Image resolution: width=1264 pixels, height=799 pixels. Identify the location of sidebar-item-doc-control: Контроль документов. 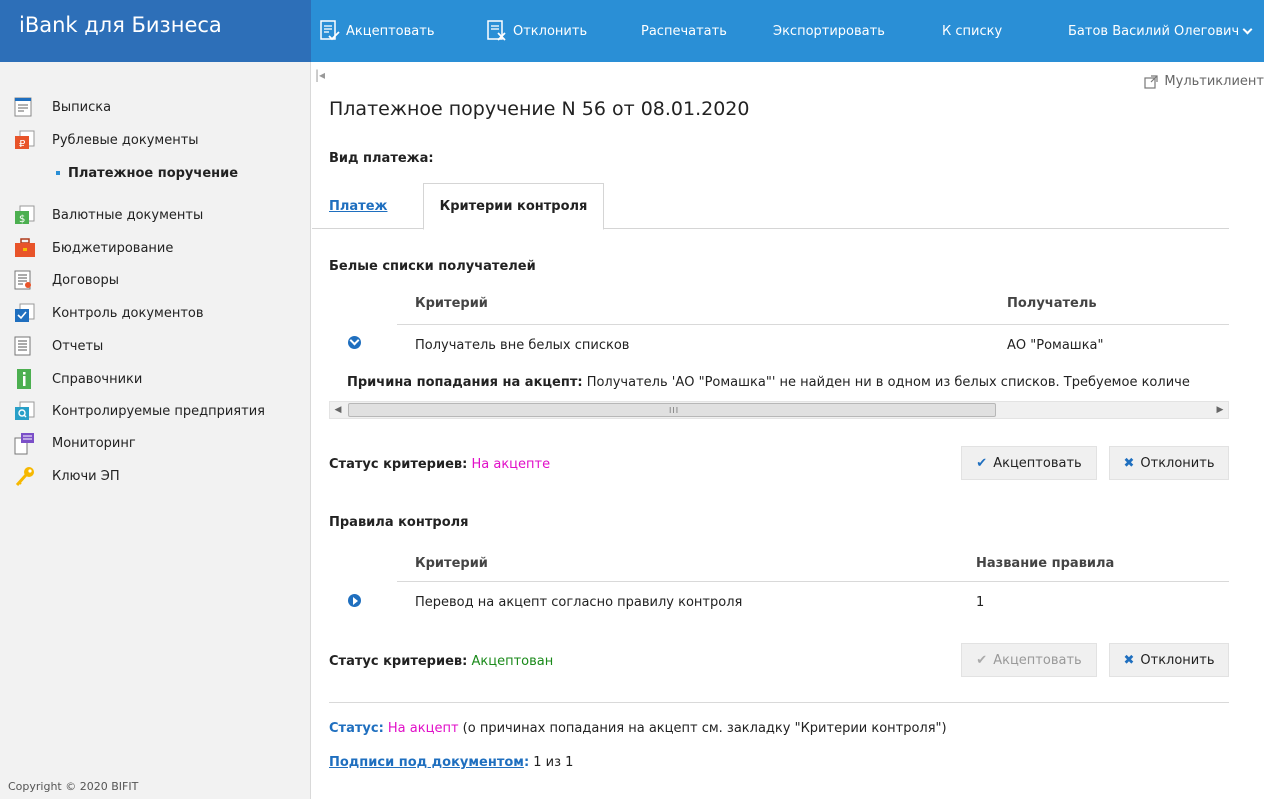
(109, 313).